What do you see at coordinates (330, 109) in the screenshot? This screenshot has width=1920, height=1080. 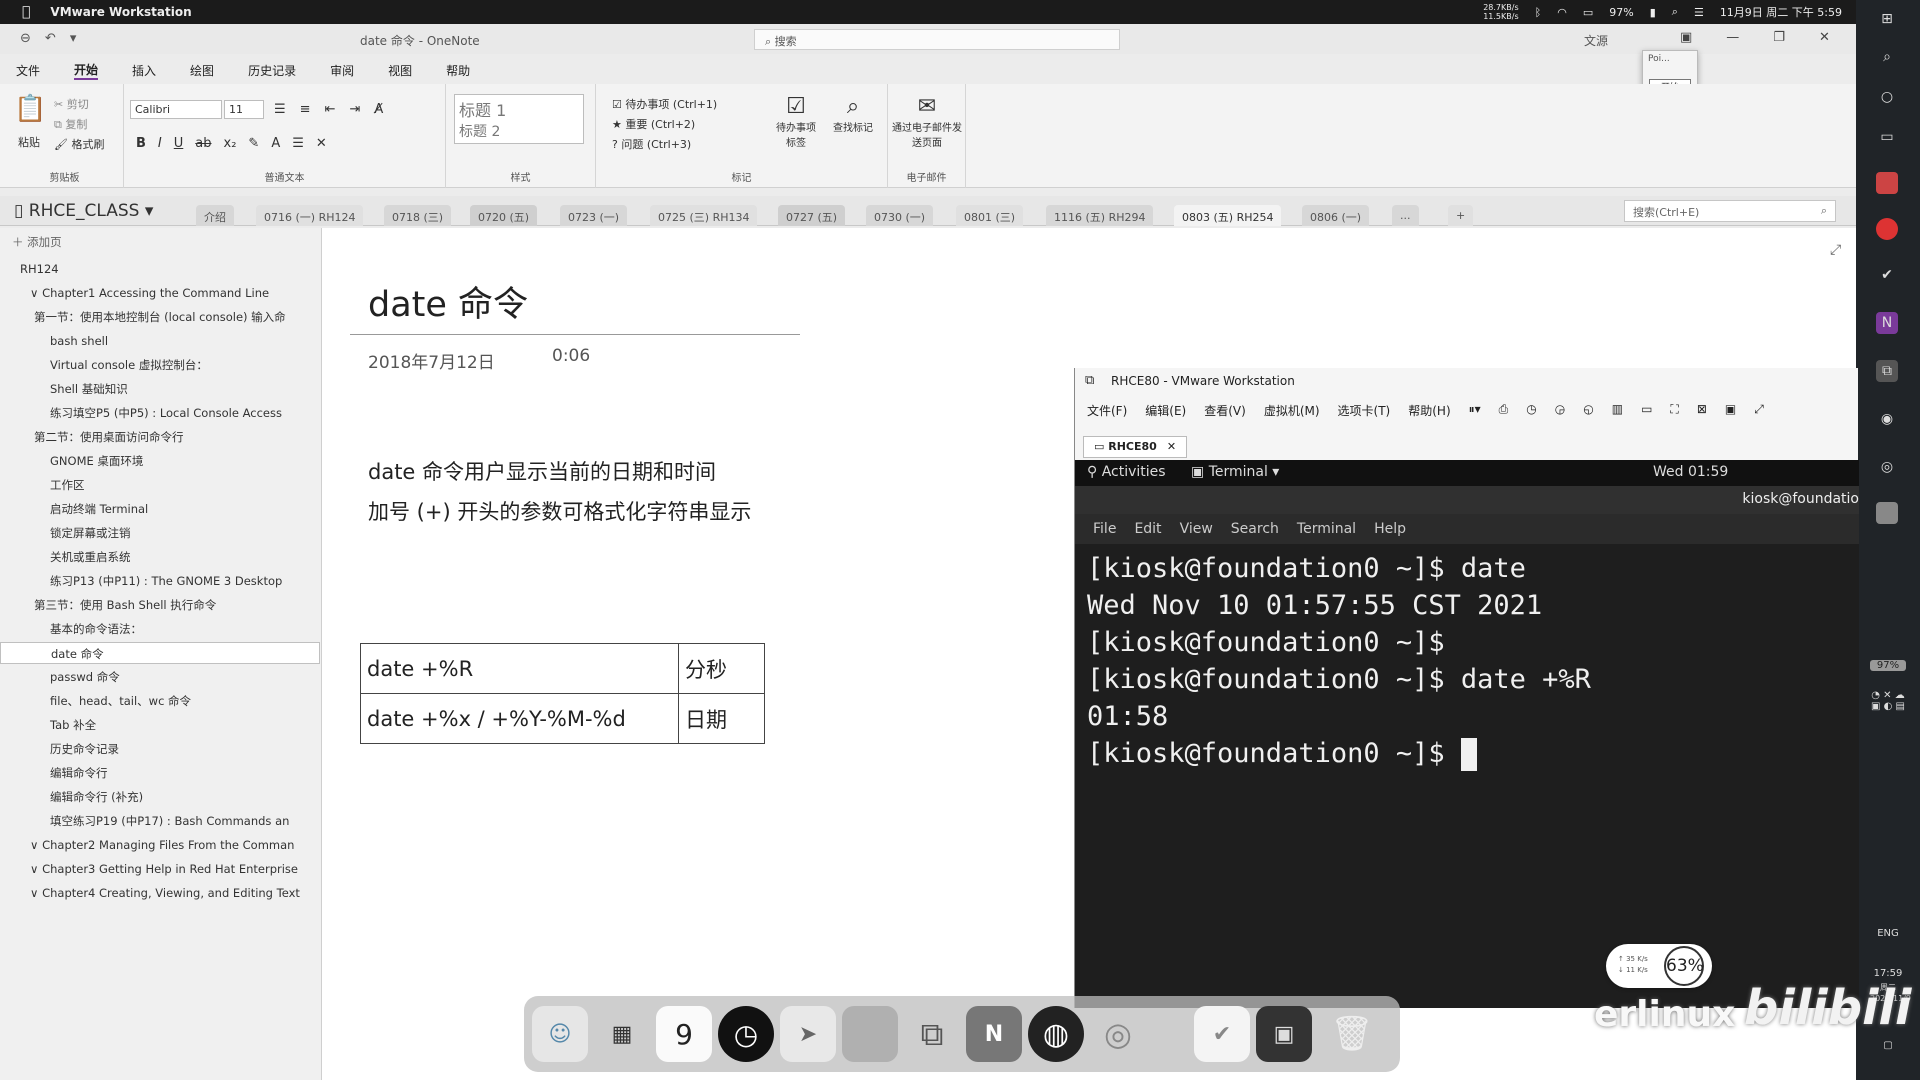 I see `outdent-icon: ⇤` at bounding box center [330, 109].